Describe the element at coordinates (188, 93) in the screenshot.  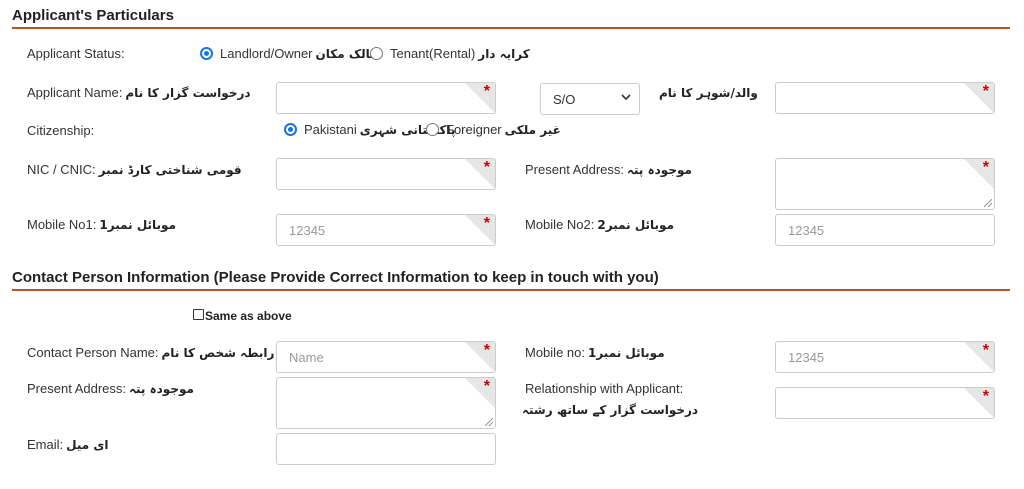
I see `applicant-name-label-ur: درخواست گزار کا نام` at that location.